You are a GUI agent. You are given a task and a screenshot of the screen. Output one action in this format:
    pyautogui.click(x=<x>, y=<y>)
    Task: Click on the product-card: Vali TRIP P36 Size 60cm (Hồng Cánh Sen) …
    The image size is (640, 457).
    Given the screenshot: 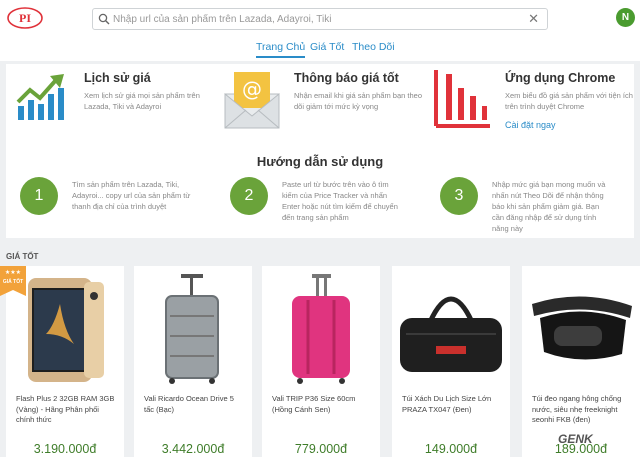 What is the action you would take?
    pyautogui.click(x=321, y=361)
    